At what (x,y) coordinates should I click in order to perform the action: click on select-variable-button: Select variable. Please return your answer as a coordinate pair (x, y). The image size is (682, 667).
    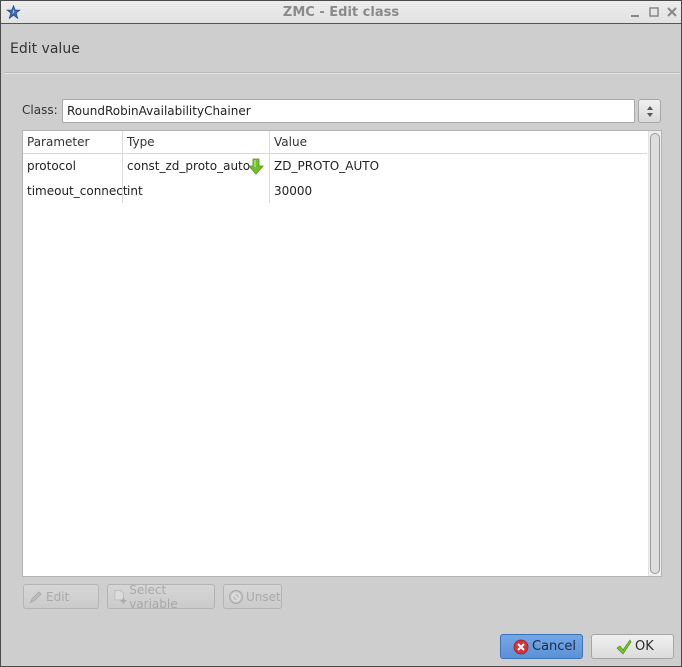
    Looking at the image, I should click on (161, 596).